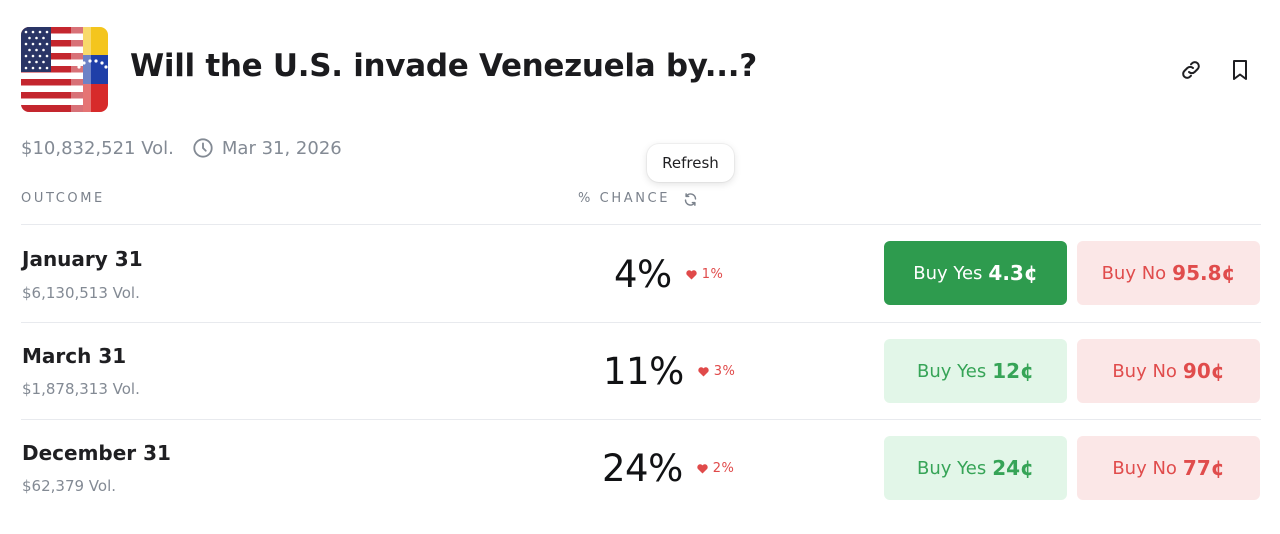  Describe the element at coordinates (1168, 273) in the screenshot. I see `buy-no-button: Buy No 95.8¢` at that location.